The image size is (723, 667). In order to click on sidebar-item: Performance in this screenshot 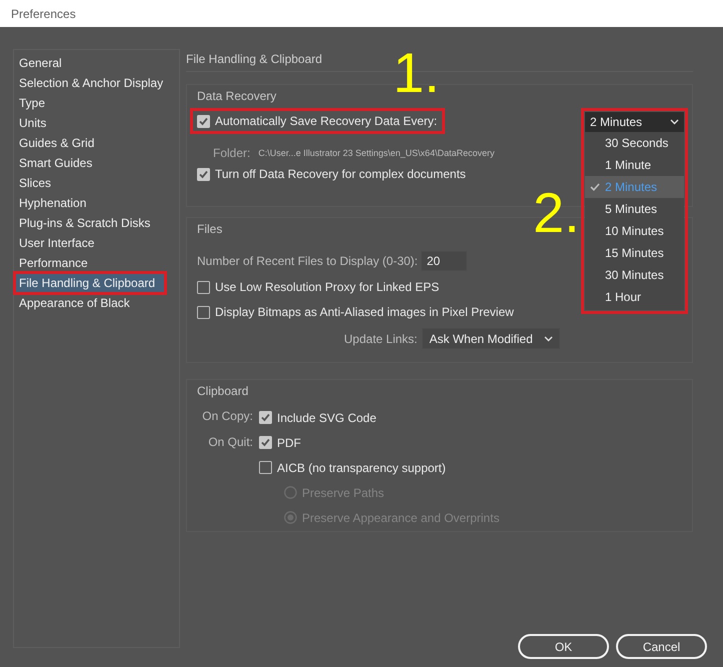, I will do `click(90, 263)`.